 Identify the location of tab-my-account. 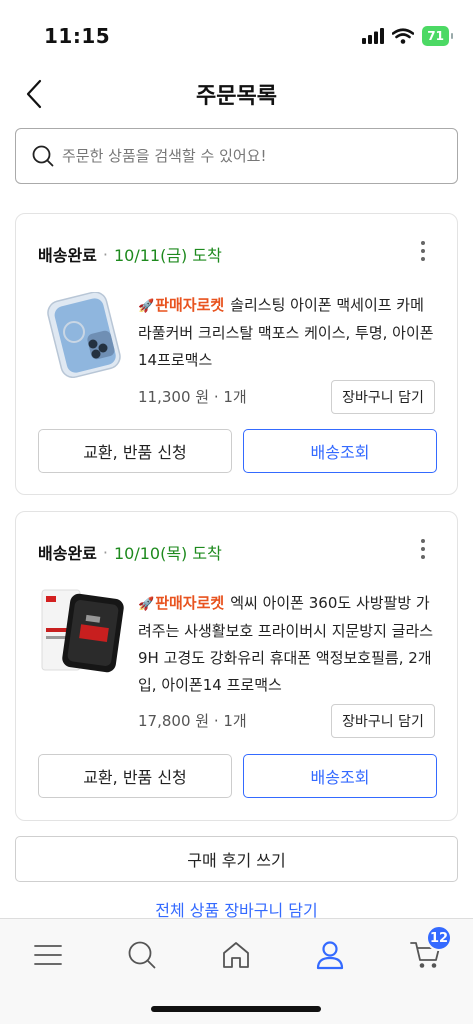
(330, 955).